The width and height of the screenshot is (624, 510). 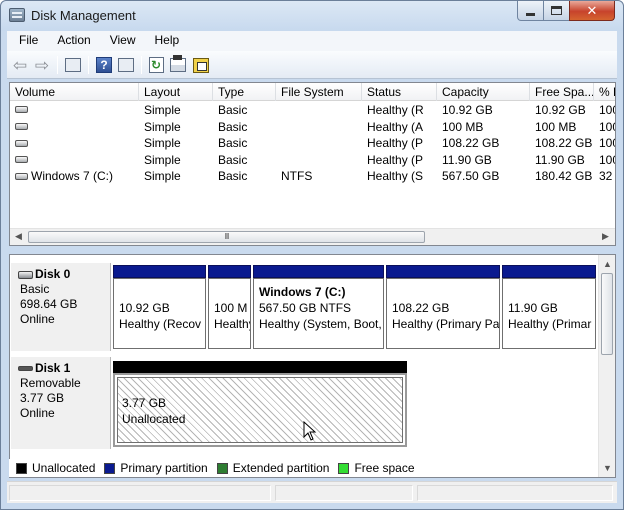 What do you see at coordinates (176, 92) in the screenshot?
I see `column-header-layout: Layout` at bounding box center [176, 92].